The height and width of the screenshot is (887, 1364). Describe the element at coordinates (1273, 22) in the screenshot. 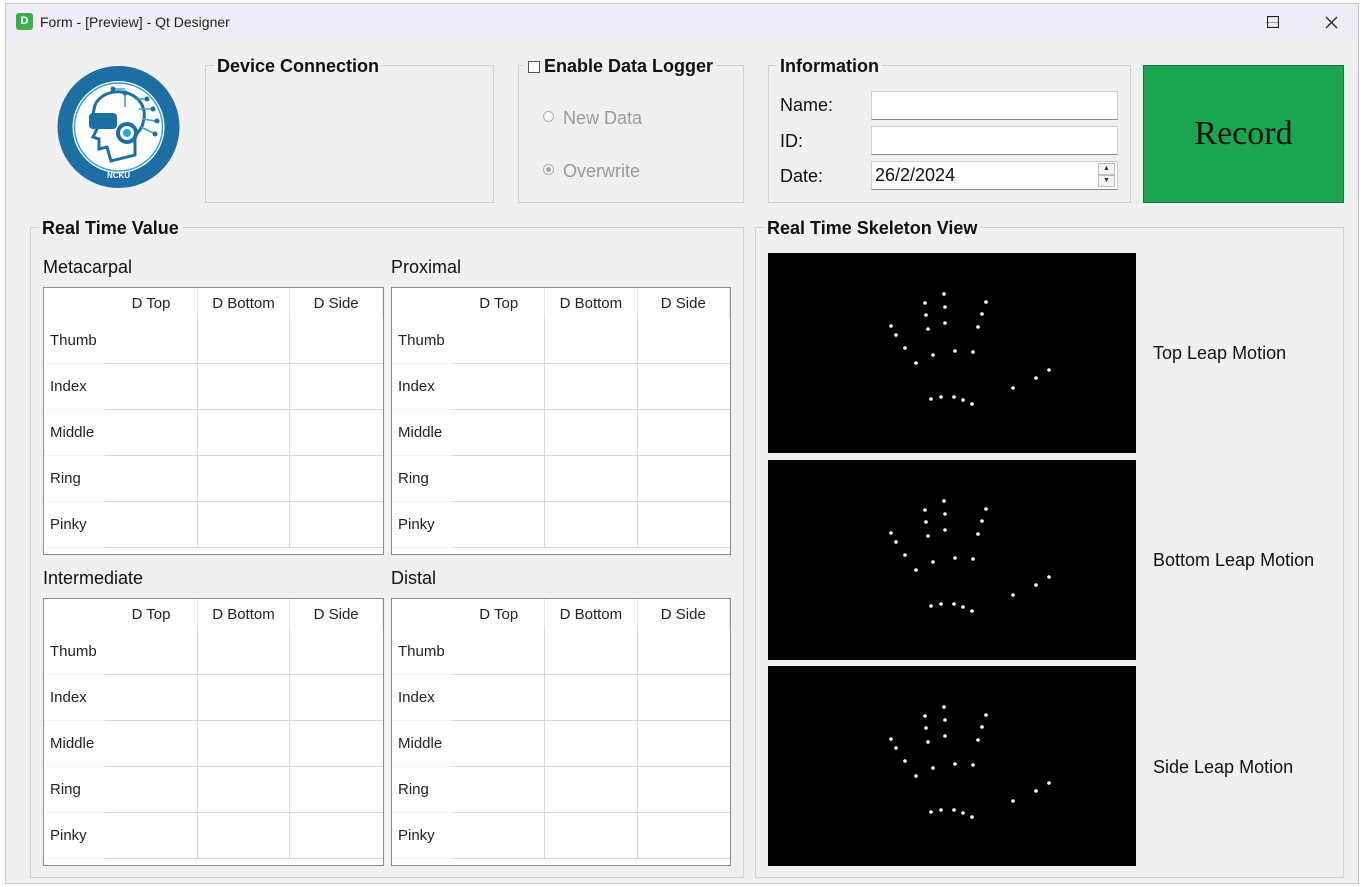

I see `maximize-button` at that location.